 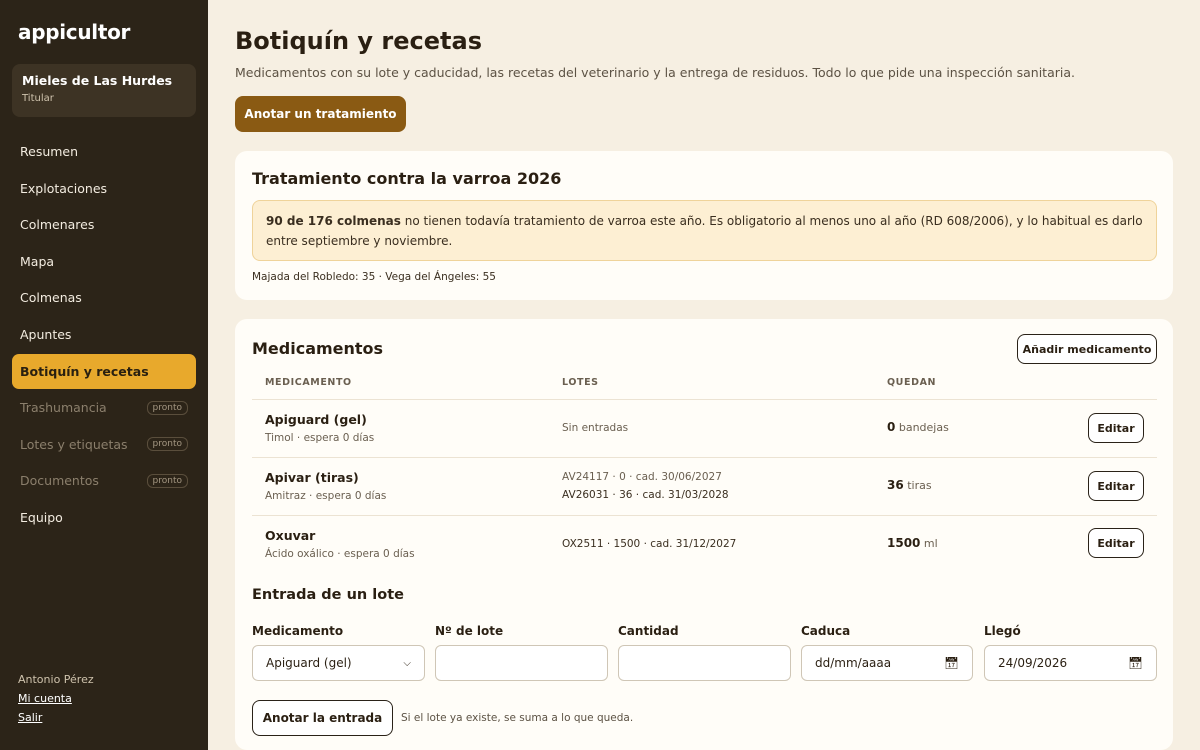 What do you see at coordinates (1002, 631) in the screenshot?
I see `arrived-field-label: Llegó` at bounding box center [1002, 631].